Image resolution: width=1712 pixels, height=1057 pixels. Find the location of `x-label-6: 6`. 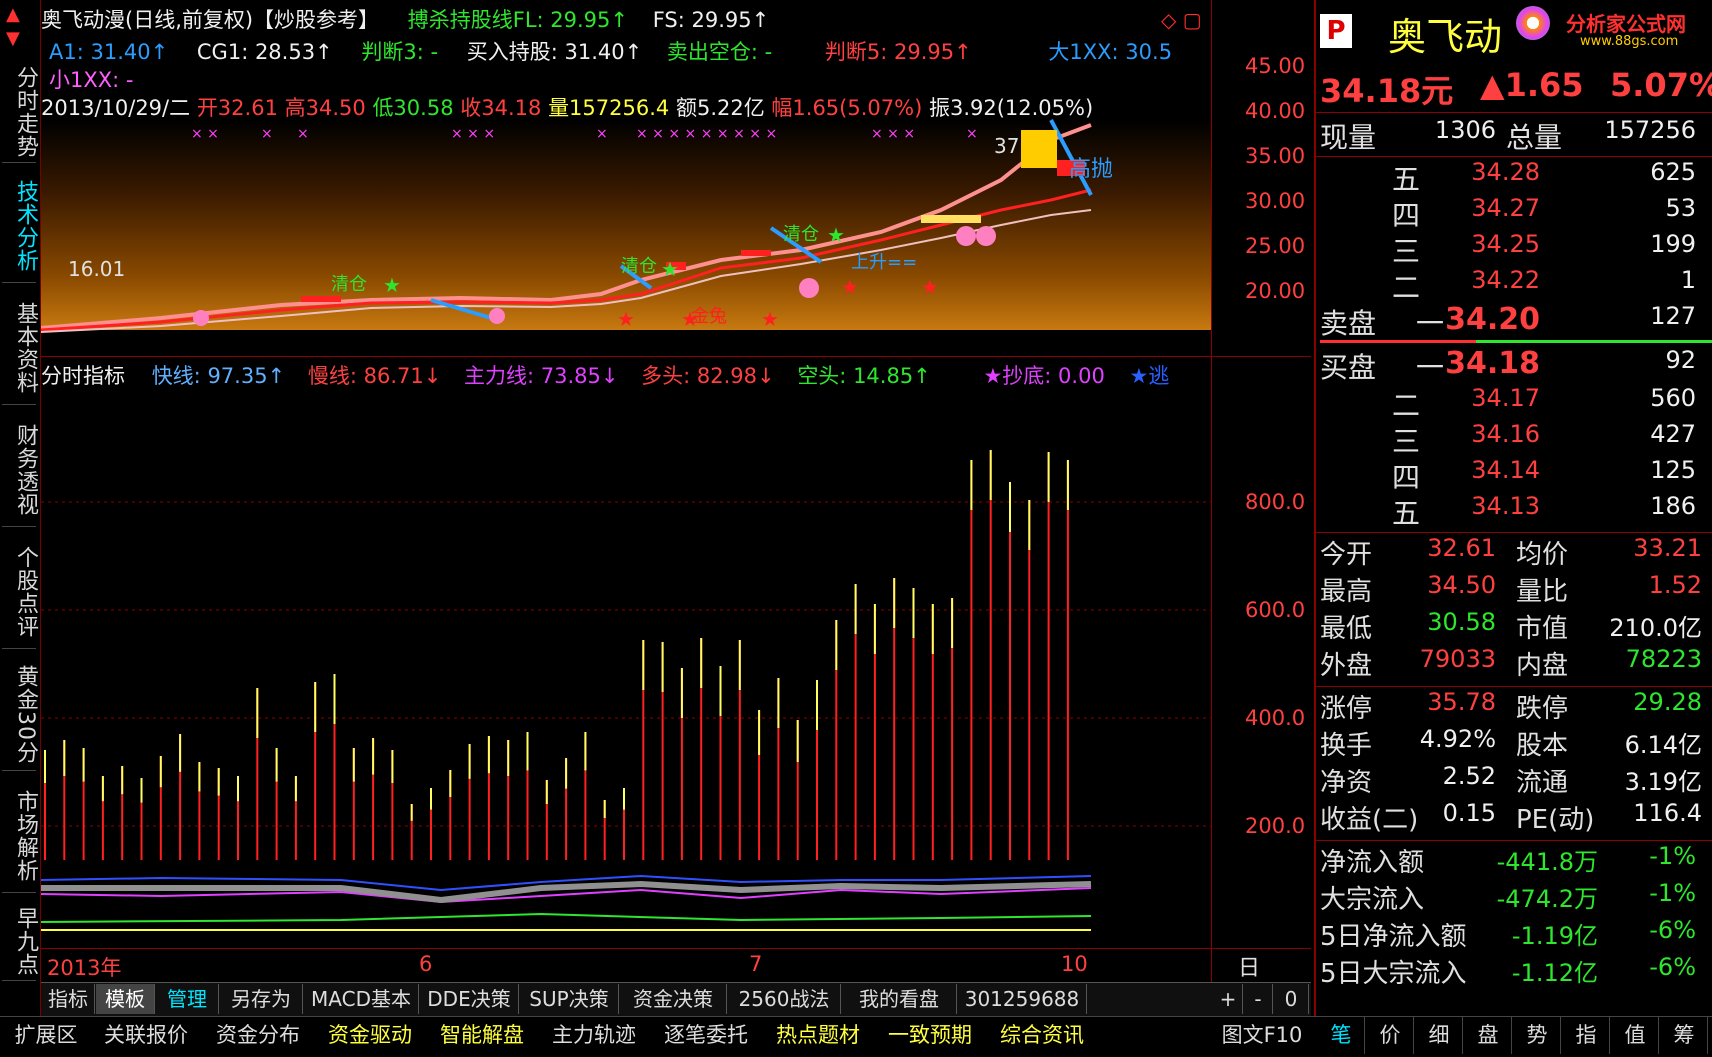

x-label-6: 6 is located at coordinates (426, 964).